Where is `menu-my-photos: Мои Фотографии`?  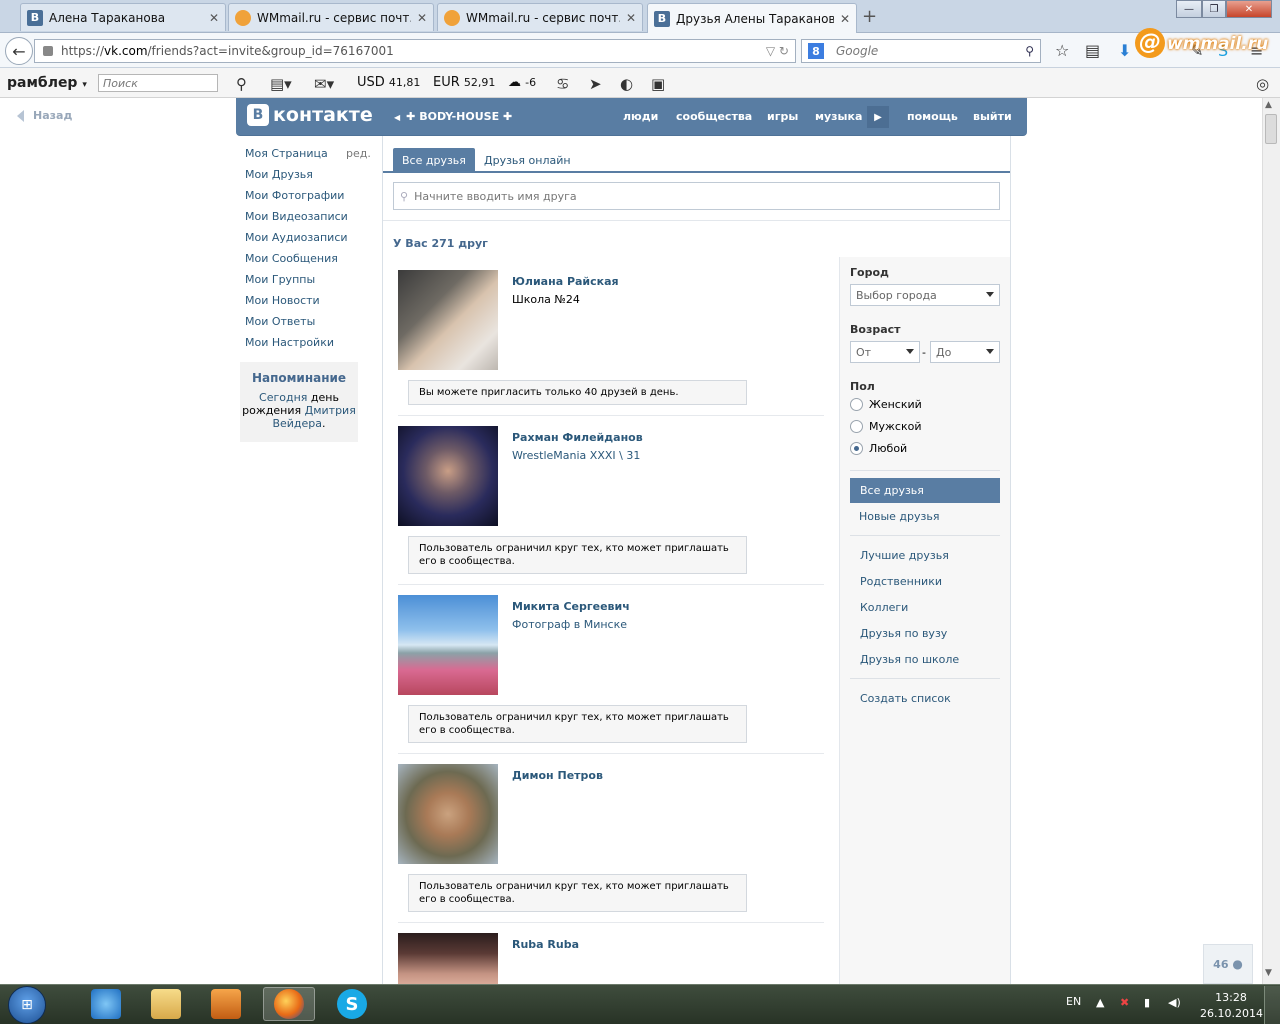 menu-my-photos: Мои Фотографии is located at coordinates (294, 195).